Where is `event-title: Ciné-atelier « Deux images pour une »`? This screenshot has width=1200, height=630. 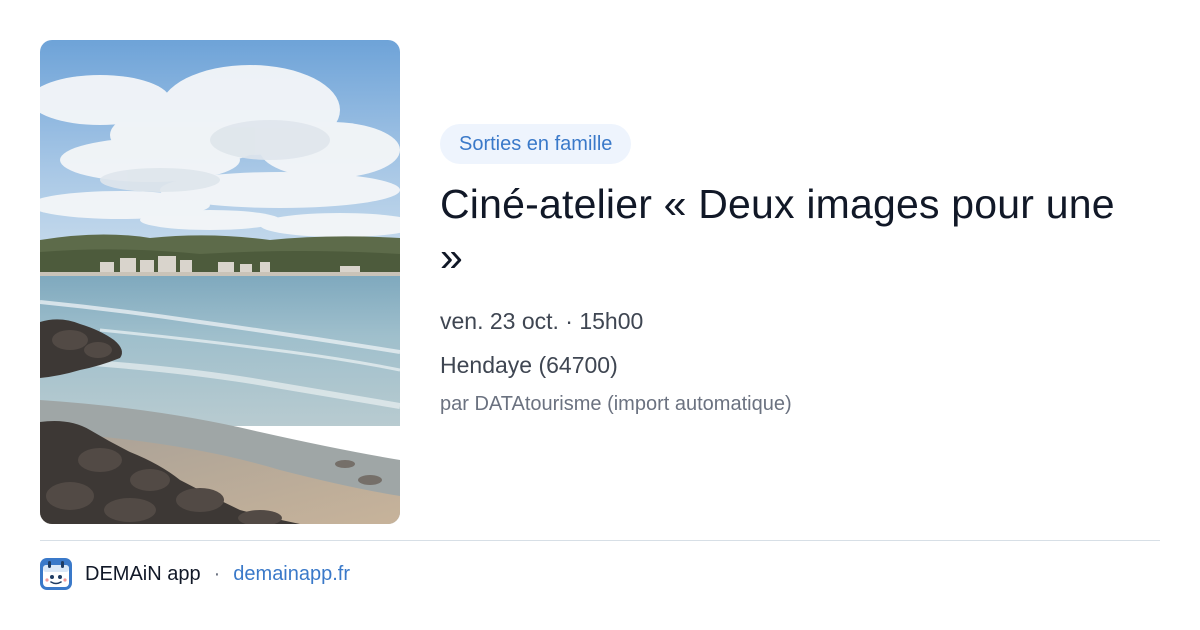 event-title: Ciné-atelier « Deux images pour une » is located at coordinates (777, 230).